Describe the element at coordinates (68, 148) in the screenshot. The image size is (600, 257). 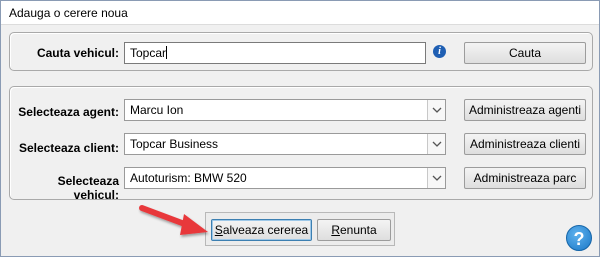
I see `client-label: Selecteaza client:` at that location.